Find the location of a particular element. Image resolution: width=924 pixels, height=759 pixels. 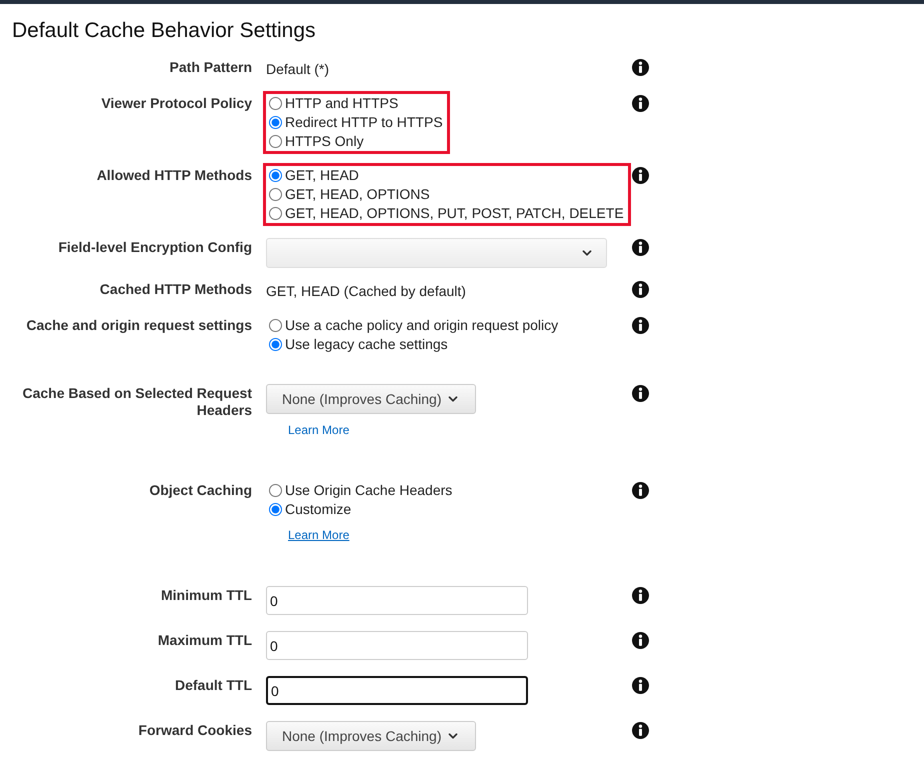

value-text: Default (*) is located at coordinates (298, 69).